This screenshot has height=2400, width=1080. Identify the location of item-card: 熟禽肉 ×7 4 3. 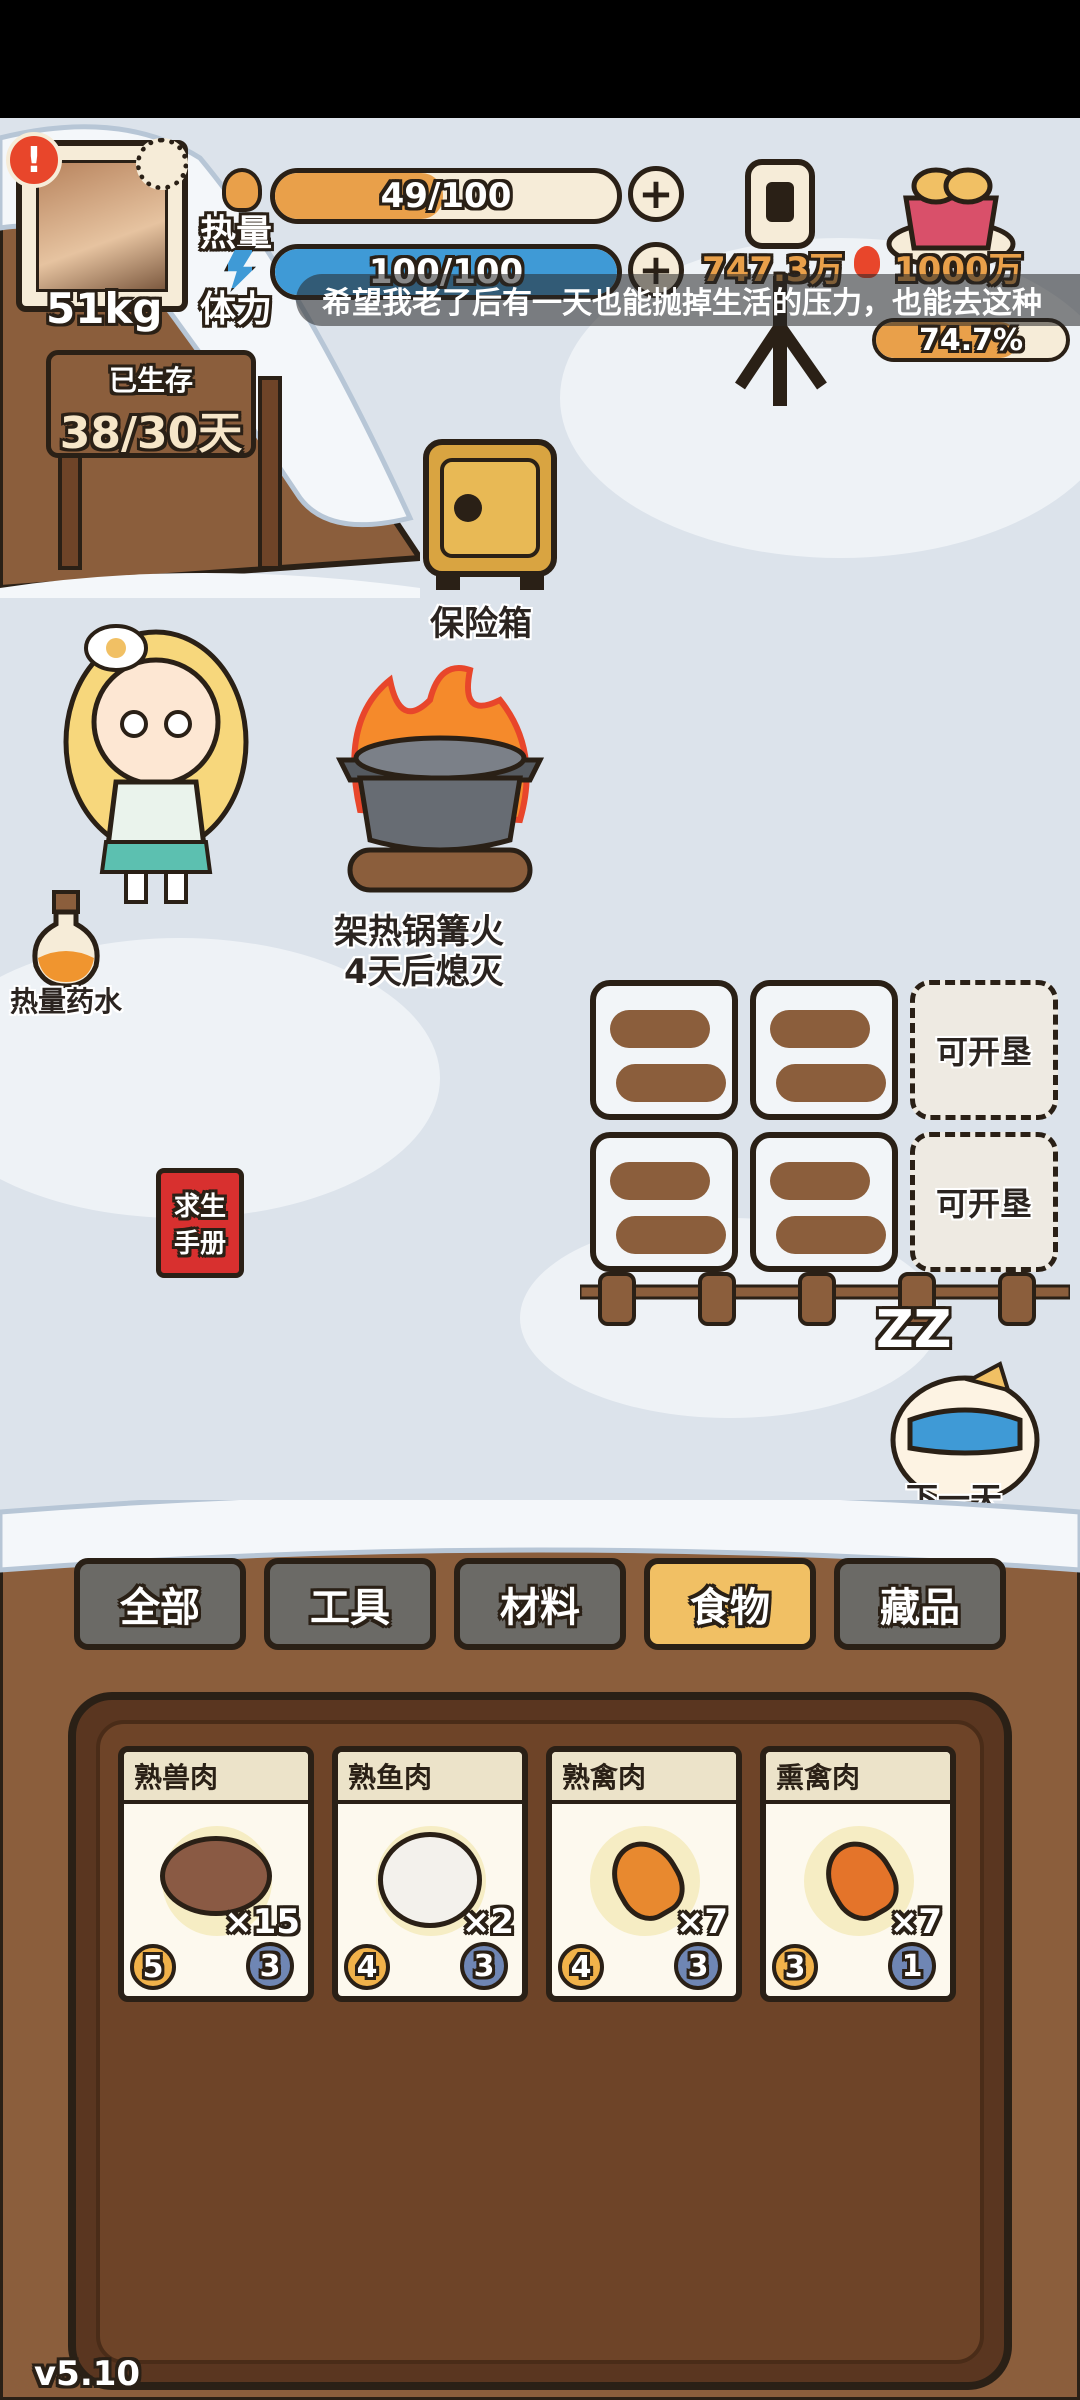
(644, 1874).